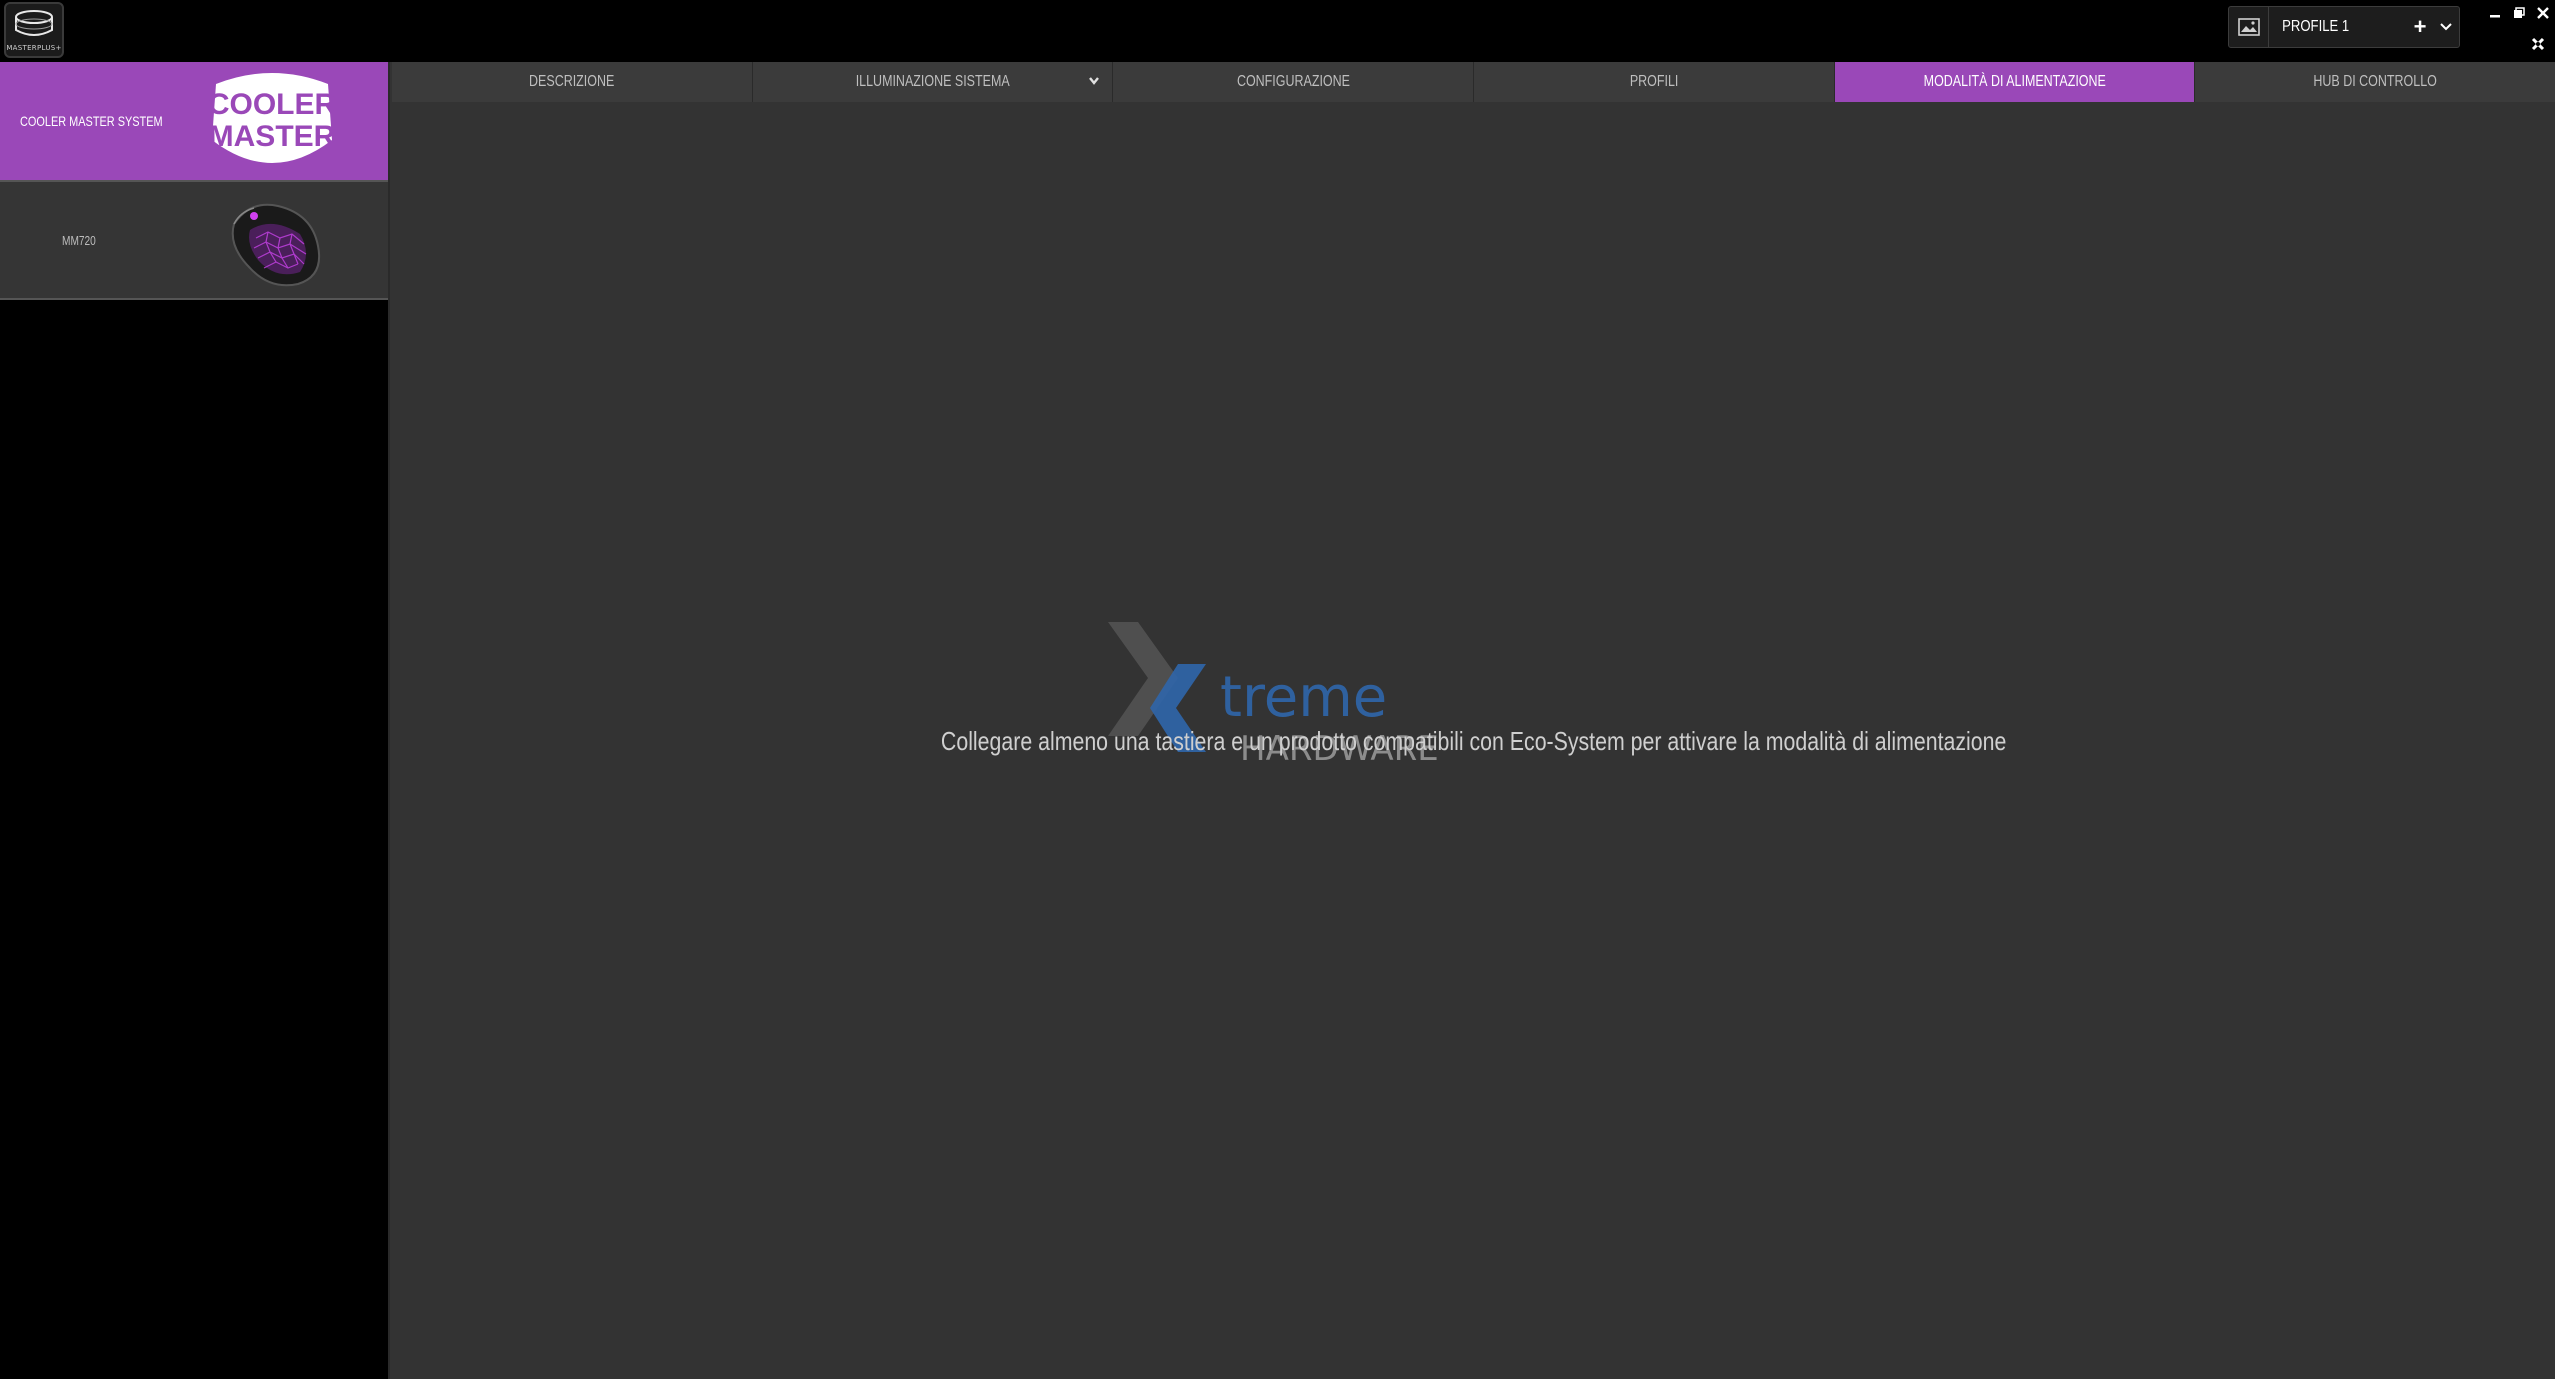 This screenshot has height=1379, width=2555. What do you see at coordinates (195, 720) in the screenshot?
I see `device-sidebar: COOLER MASTER SYSTEM COOLER MASTER MM720` at bounding box center [195, 720].